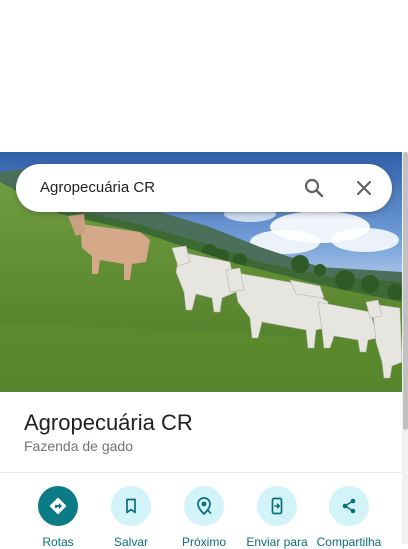 Image resolution: width=408 pixels, height=549 pixels. I want to click on nearby-icon, so click(204, 506).